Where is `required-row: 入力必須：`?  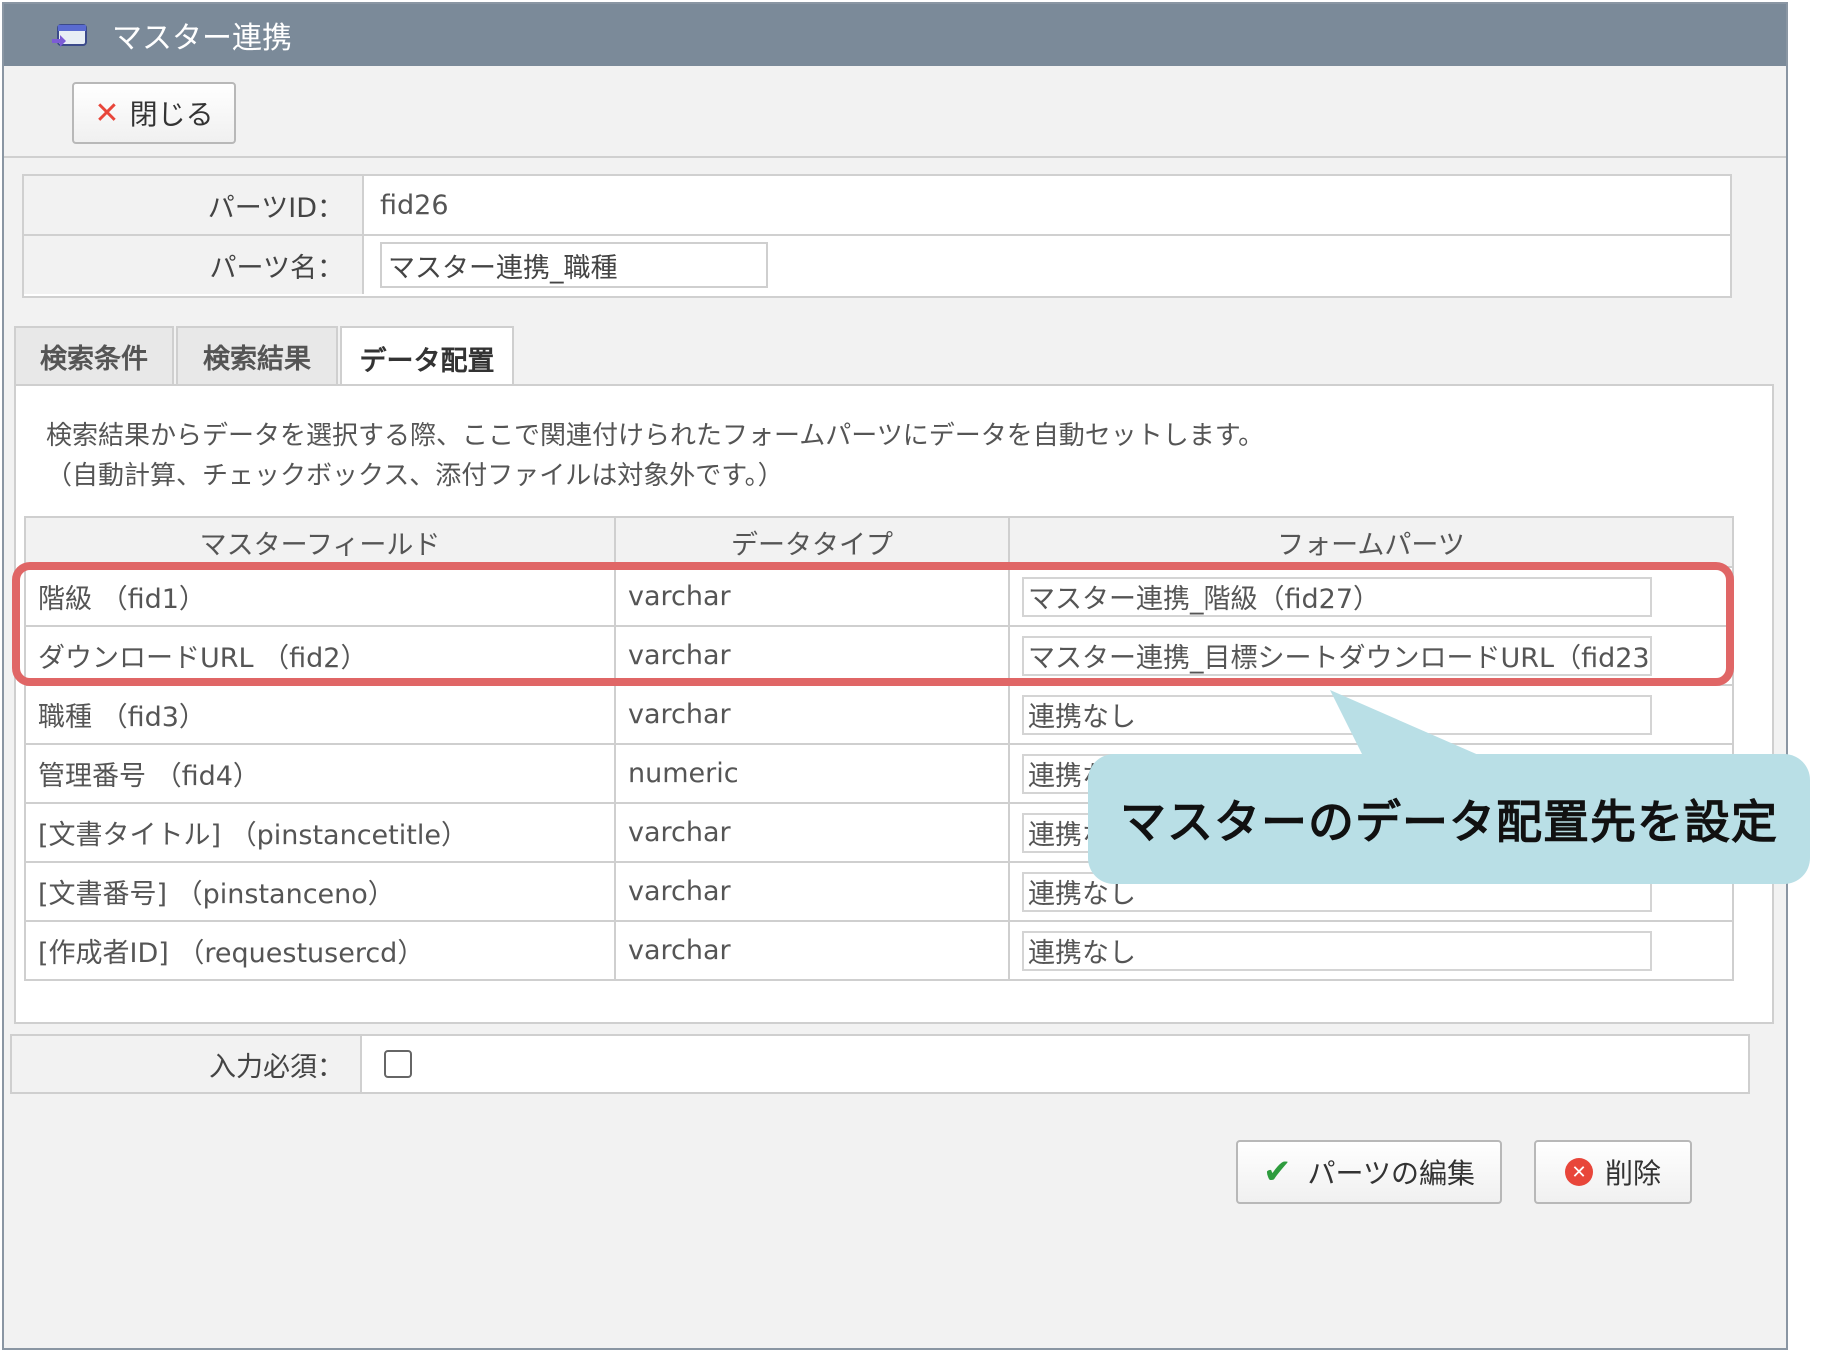
required-row: 入力必須： is located at coordinates (880, 1064).